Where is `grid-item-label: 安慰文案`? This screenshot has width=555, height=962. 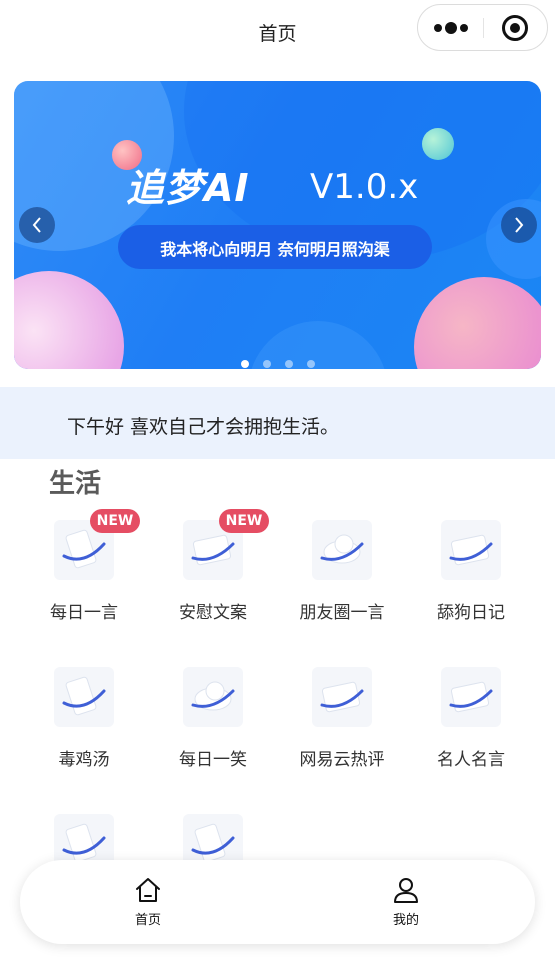 grid-item-label: 安慰文案 is located at coordinates (213, 613).